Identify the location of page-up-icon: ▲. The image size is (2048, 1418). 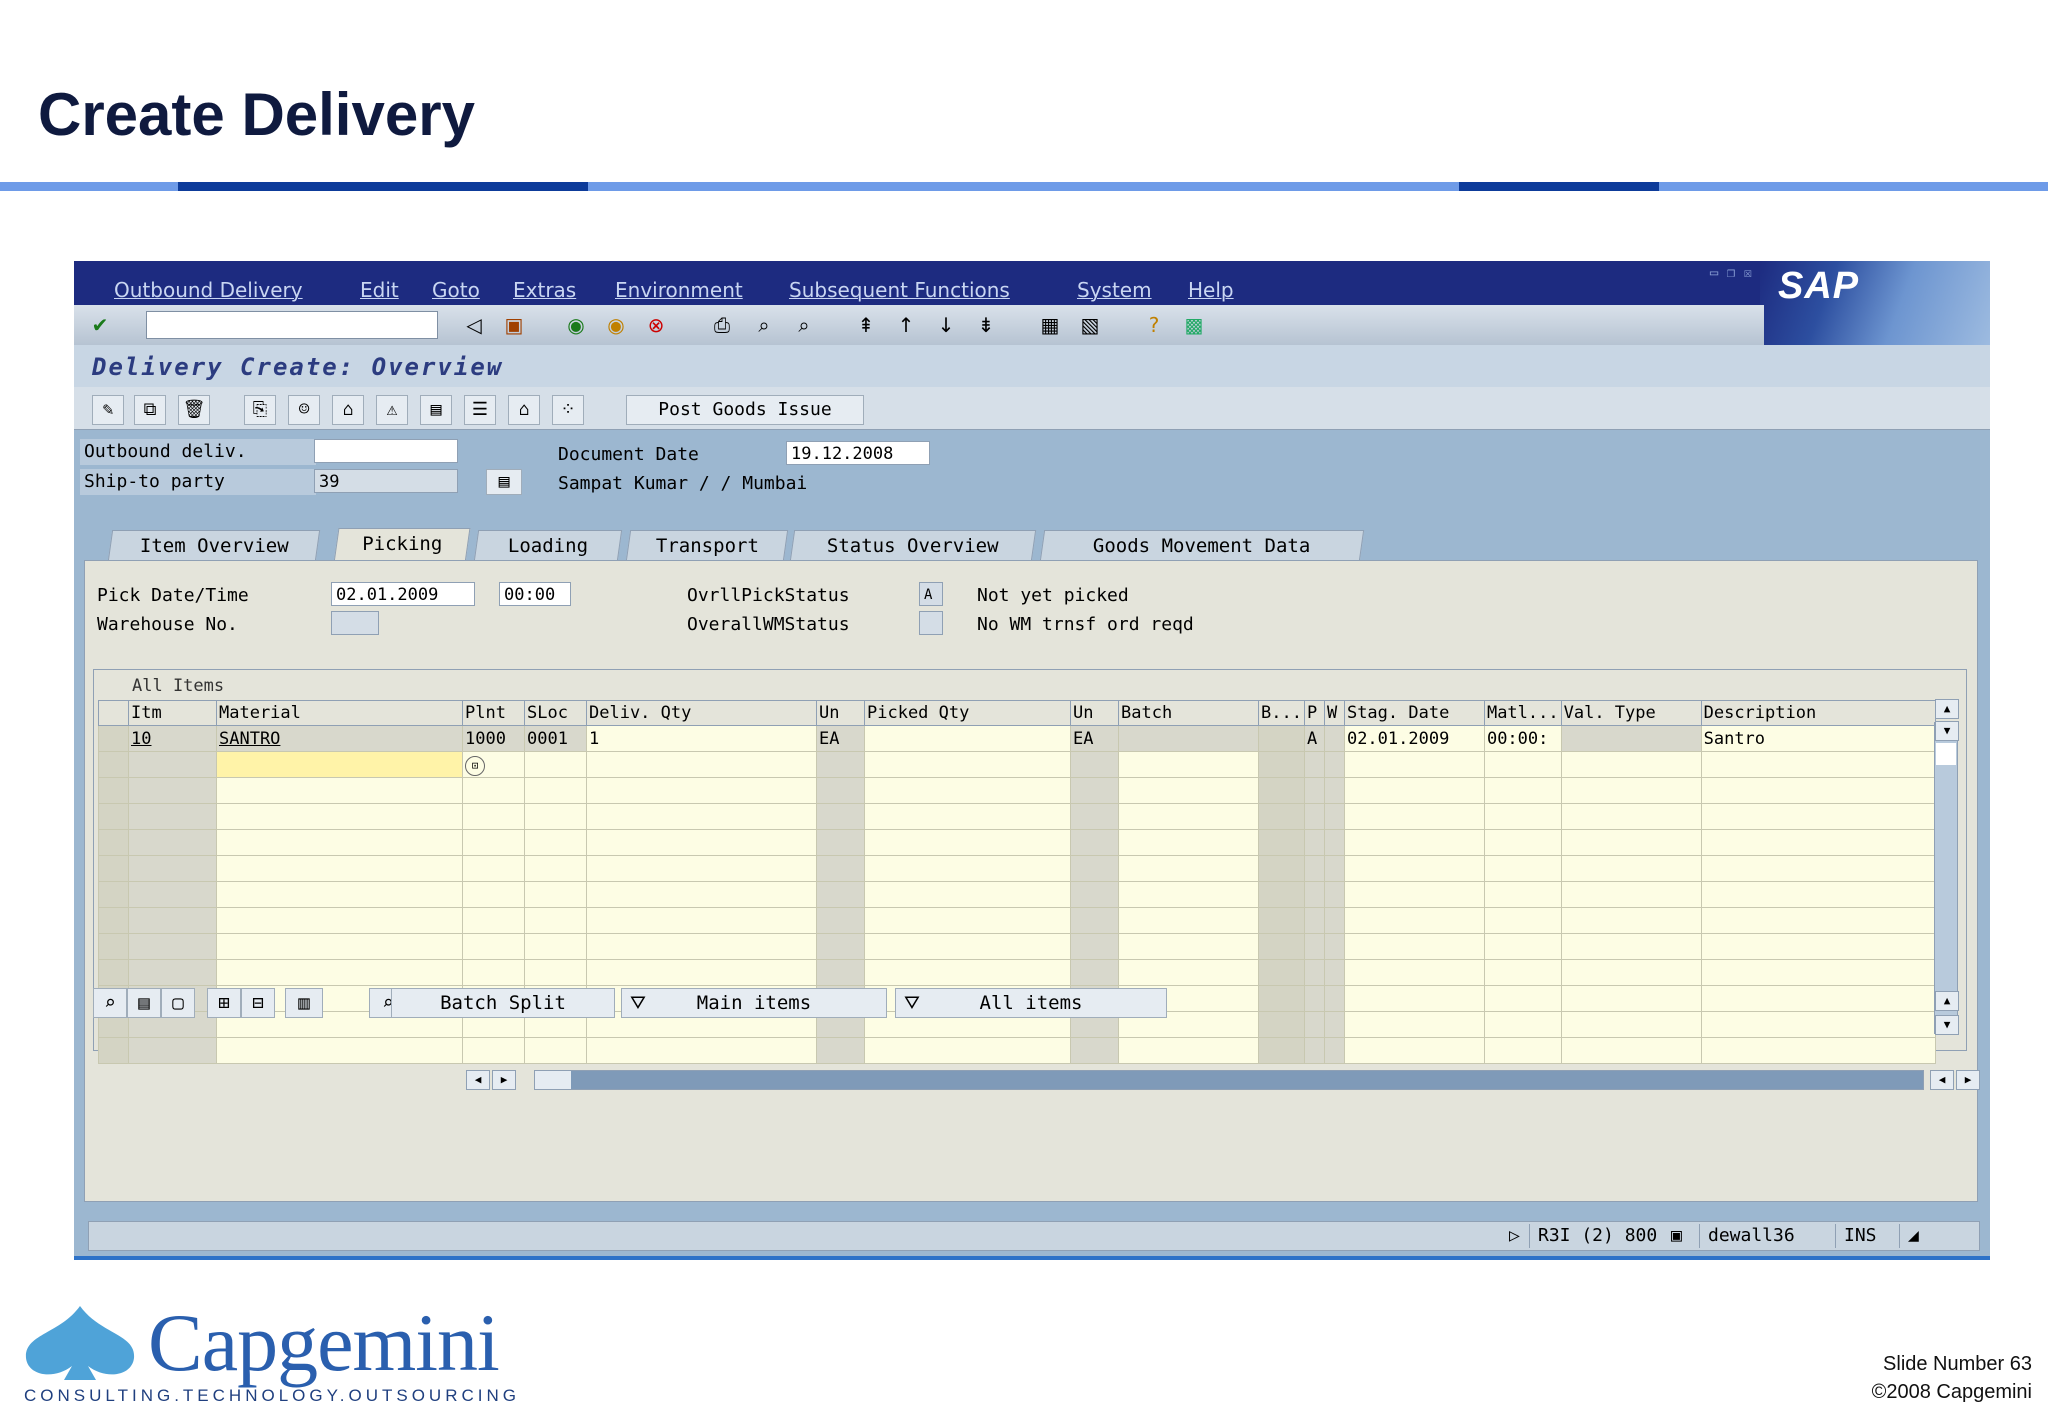
(1947, 1001).